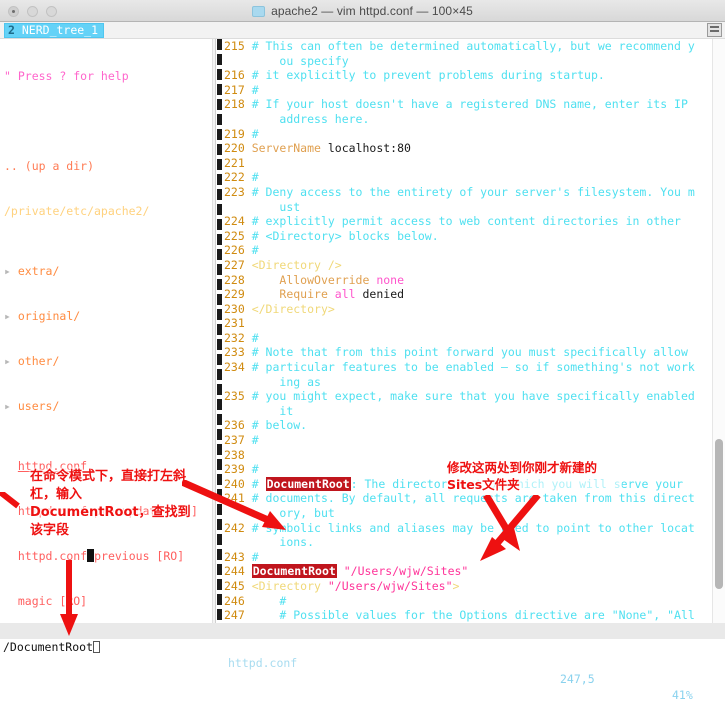 Image resolution: width=725 pixels, height=703 pixels. I want to click on code-line: 245 <Directory "/Users/wjw/Sites">, so click(468, 586).